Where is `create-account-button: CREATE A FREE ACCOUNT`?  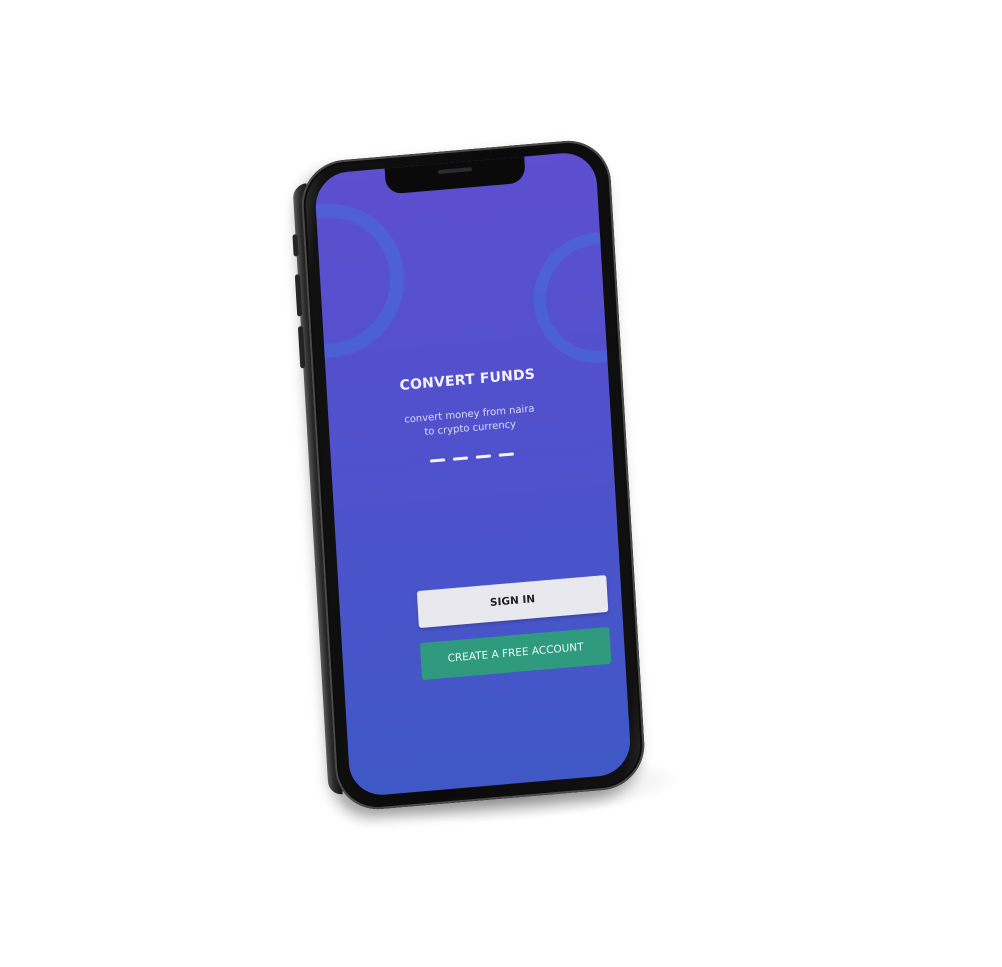 create-account-button: CREATE A FREE ACCOUNT is located at coordinates (515, 653).